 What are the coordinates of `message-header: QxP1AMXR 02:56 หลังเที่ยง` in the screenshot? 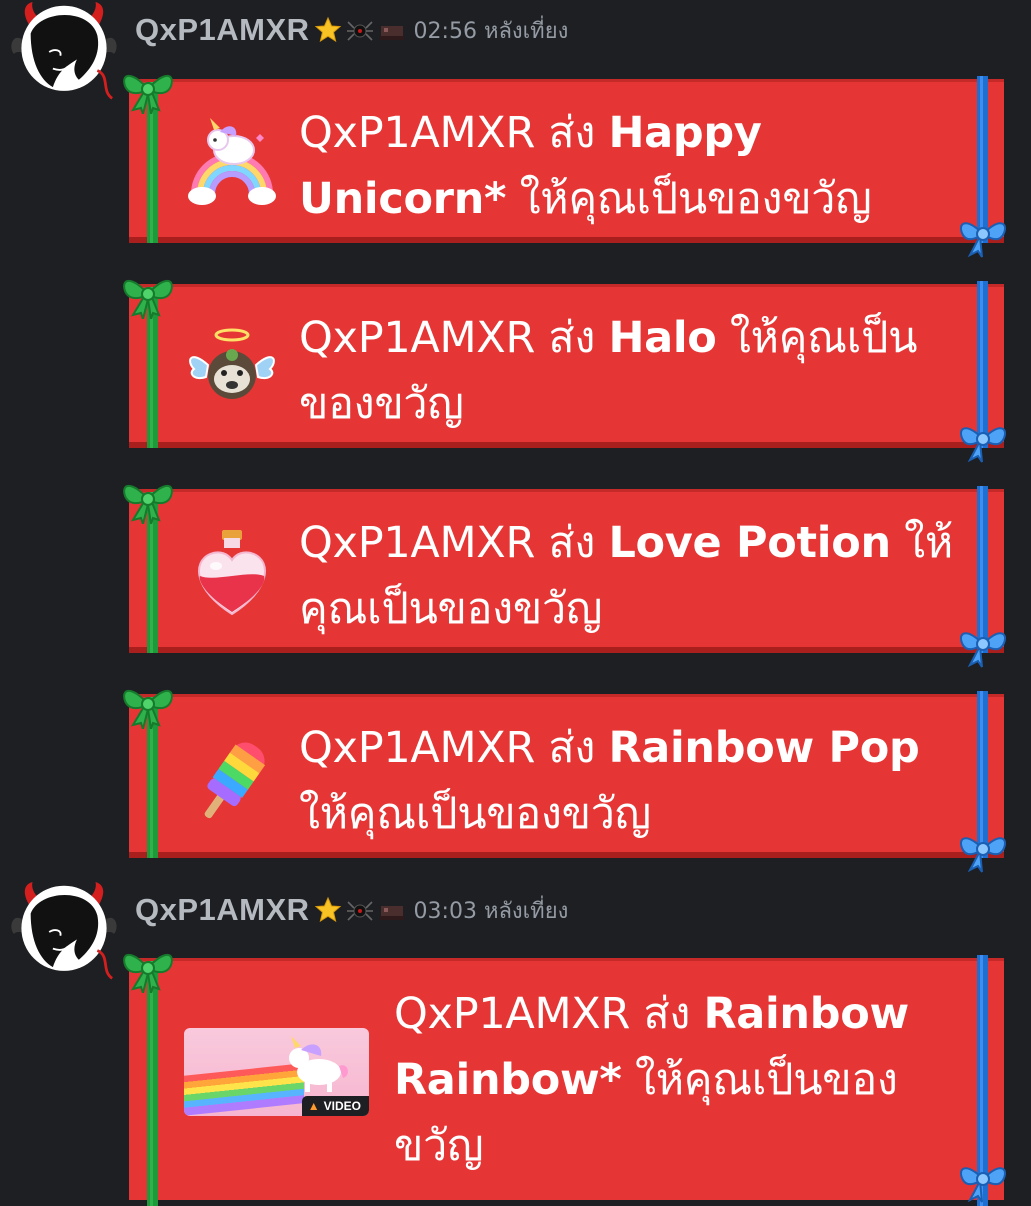 It's located at (351, 30).